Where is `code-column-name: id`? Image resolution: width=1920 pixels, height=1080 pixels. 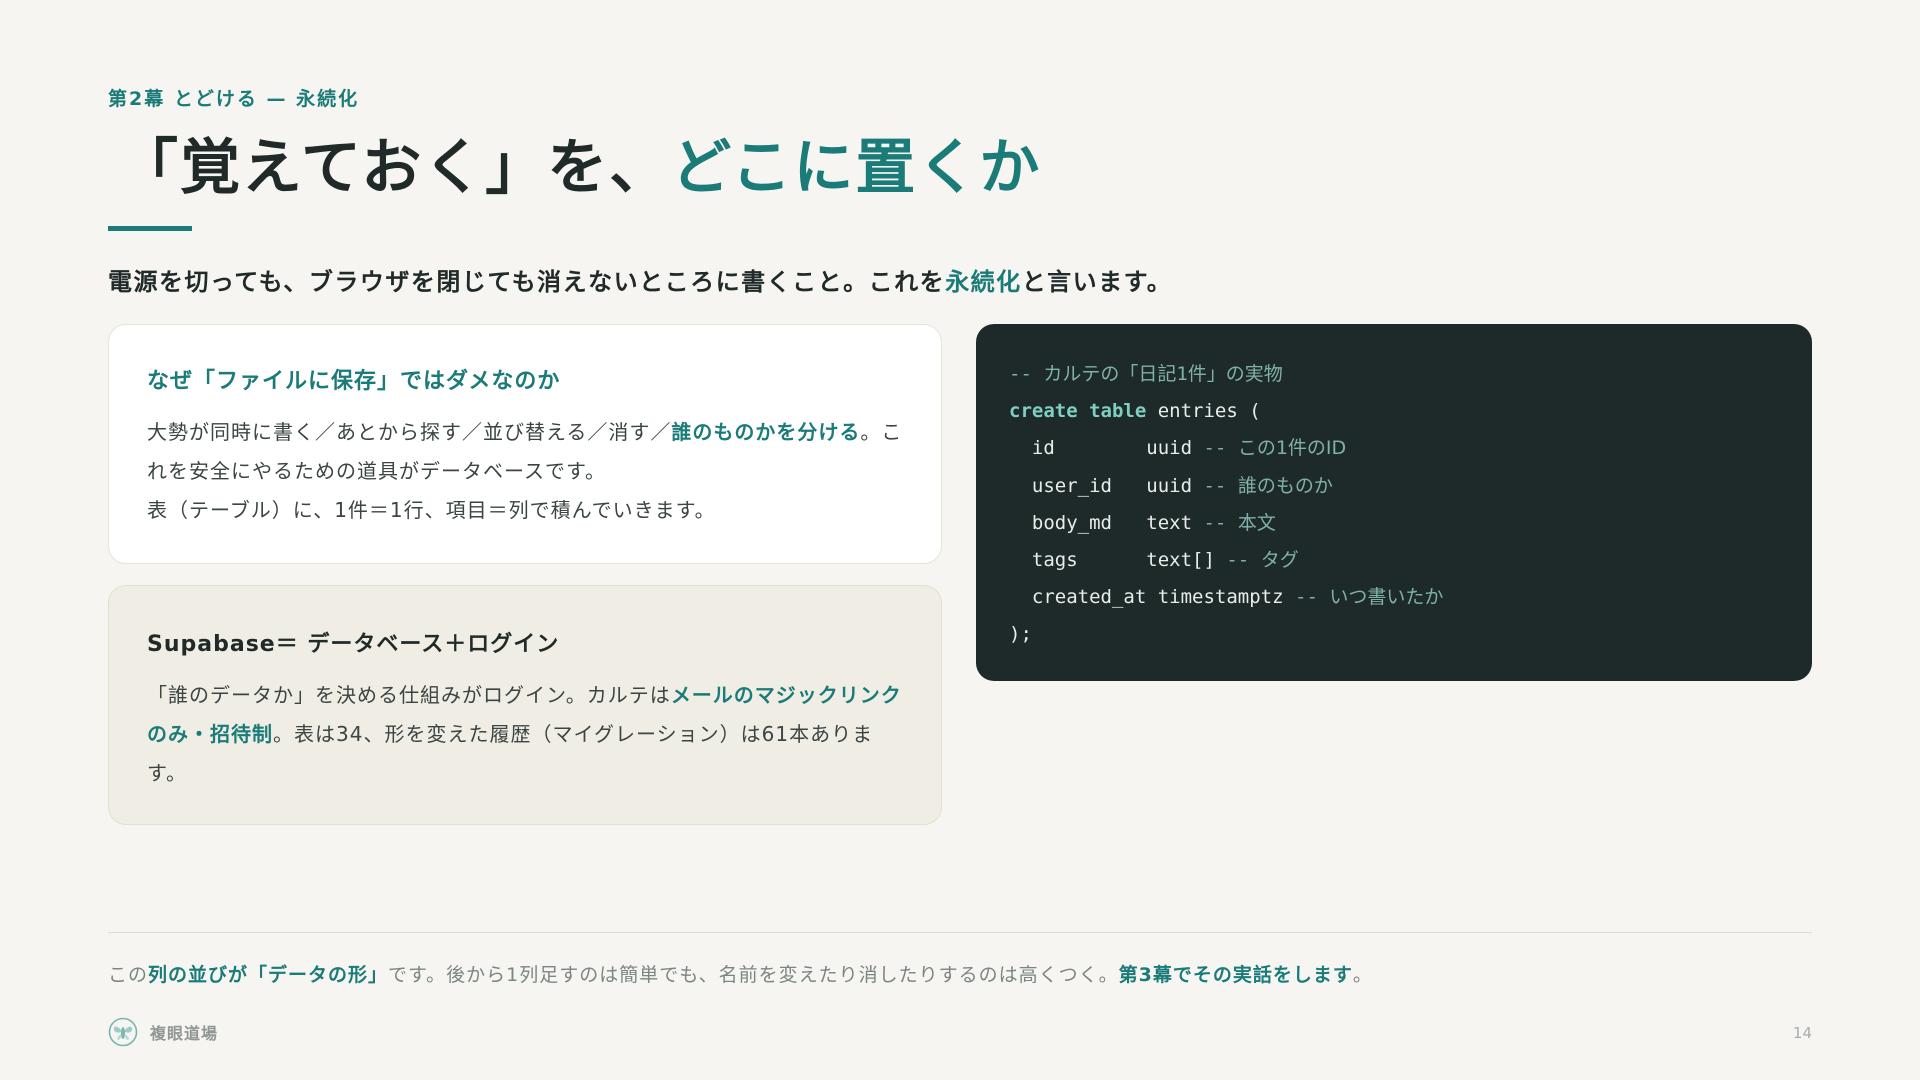
code-column-name: id is located at coordinates (1089, 448).